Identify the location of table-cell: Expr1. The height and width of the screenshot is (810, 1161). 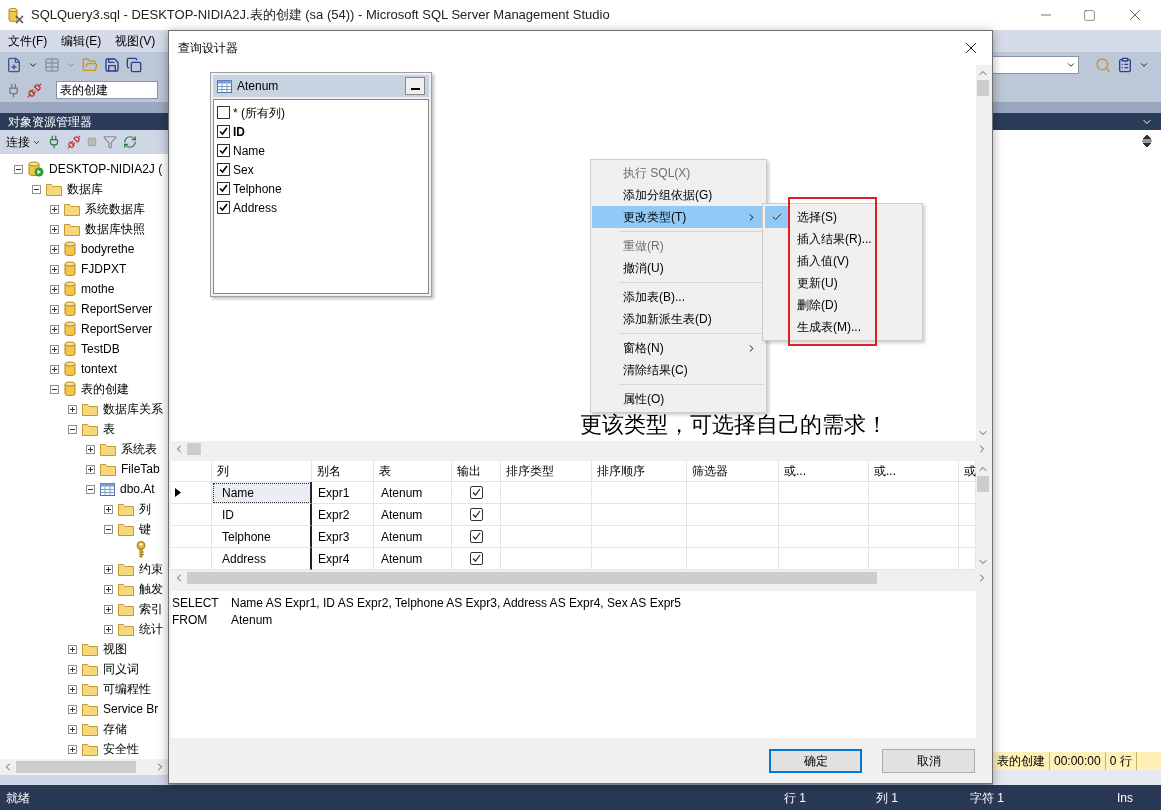
(343, 493).